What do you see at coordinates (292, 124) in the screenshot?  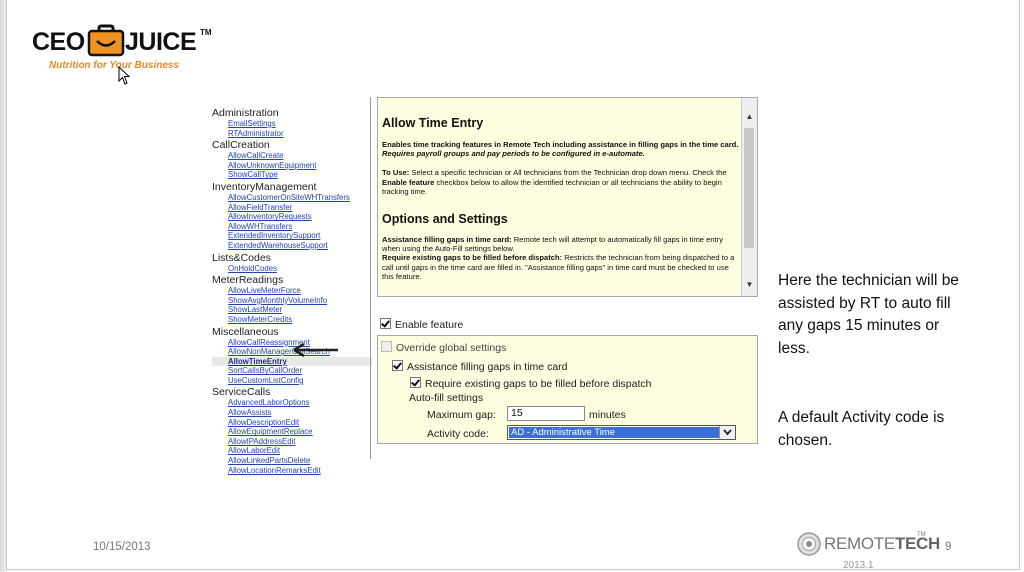 I see `tree-link-item: EmailSettings` at bounding box center [292, 124].